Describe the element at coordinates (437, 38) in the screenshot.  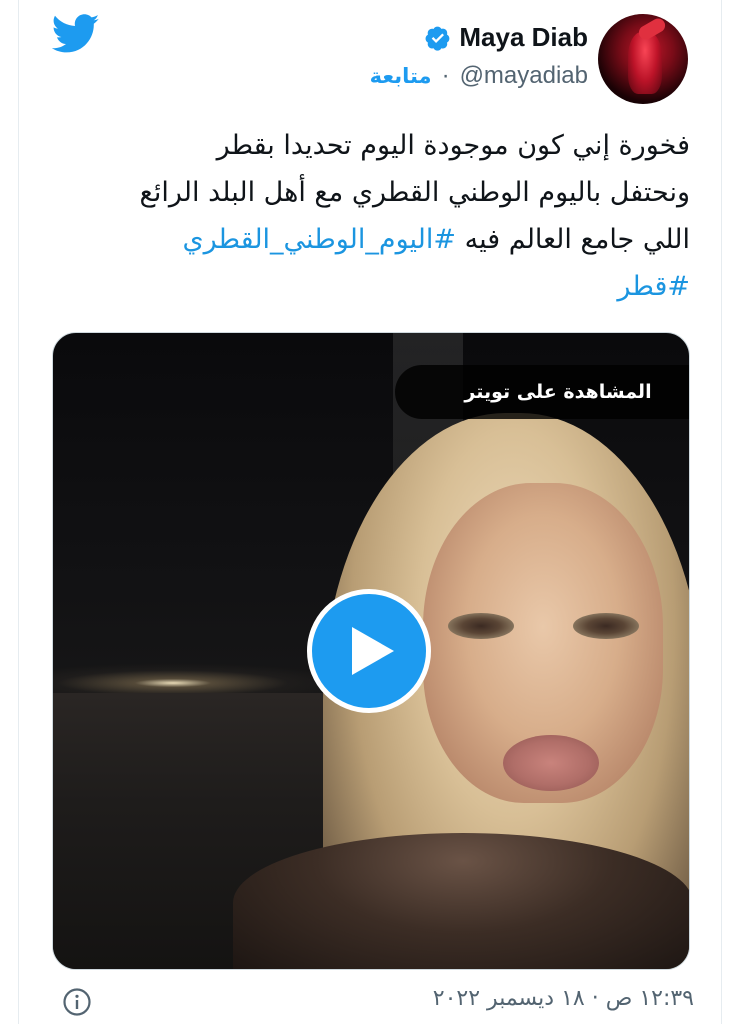
I see `verified-badge-icon` at that location.